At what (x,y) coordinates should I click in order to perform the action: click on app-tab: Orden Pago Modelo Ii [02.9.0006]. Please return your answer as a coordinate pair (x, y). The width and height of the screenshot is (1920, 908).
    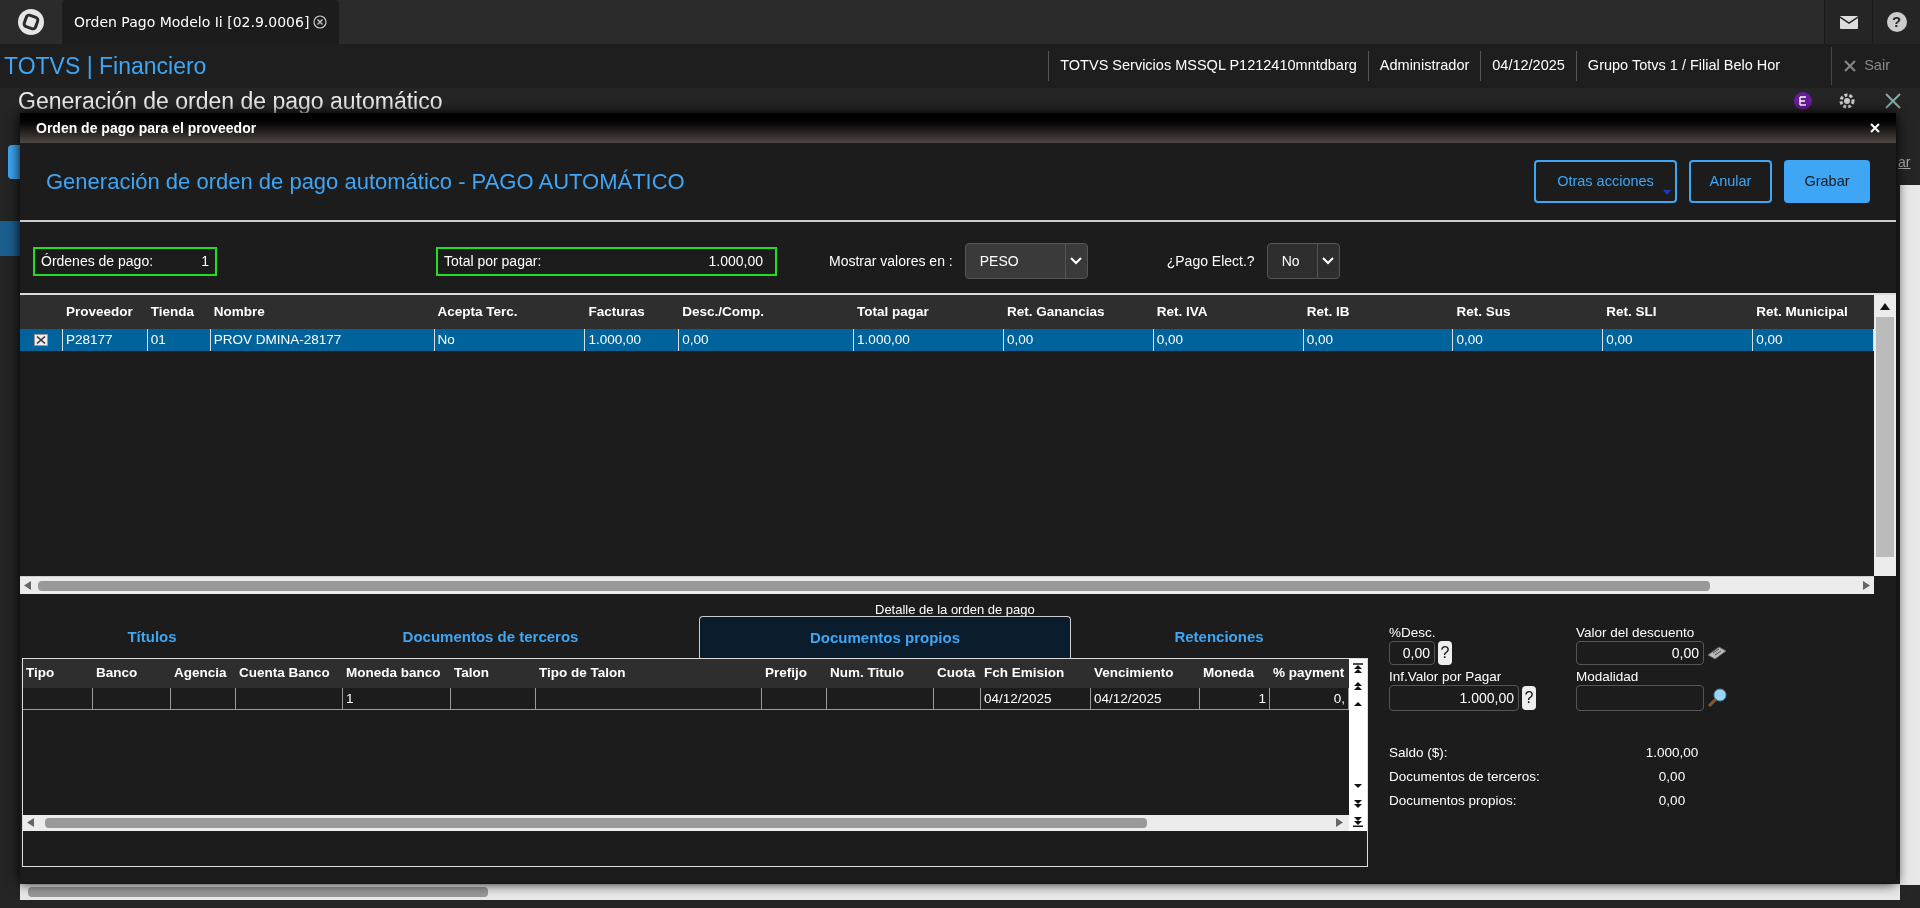
    Looking at the image, I should click on (201, 22).